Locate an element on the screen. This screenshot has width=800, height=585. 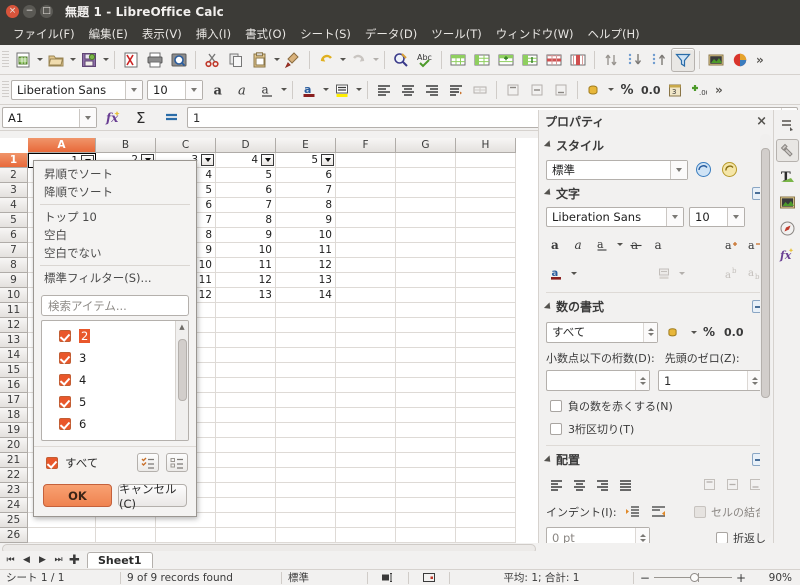
leading-zeros-input: 1 is located at coordinates (710, 380).